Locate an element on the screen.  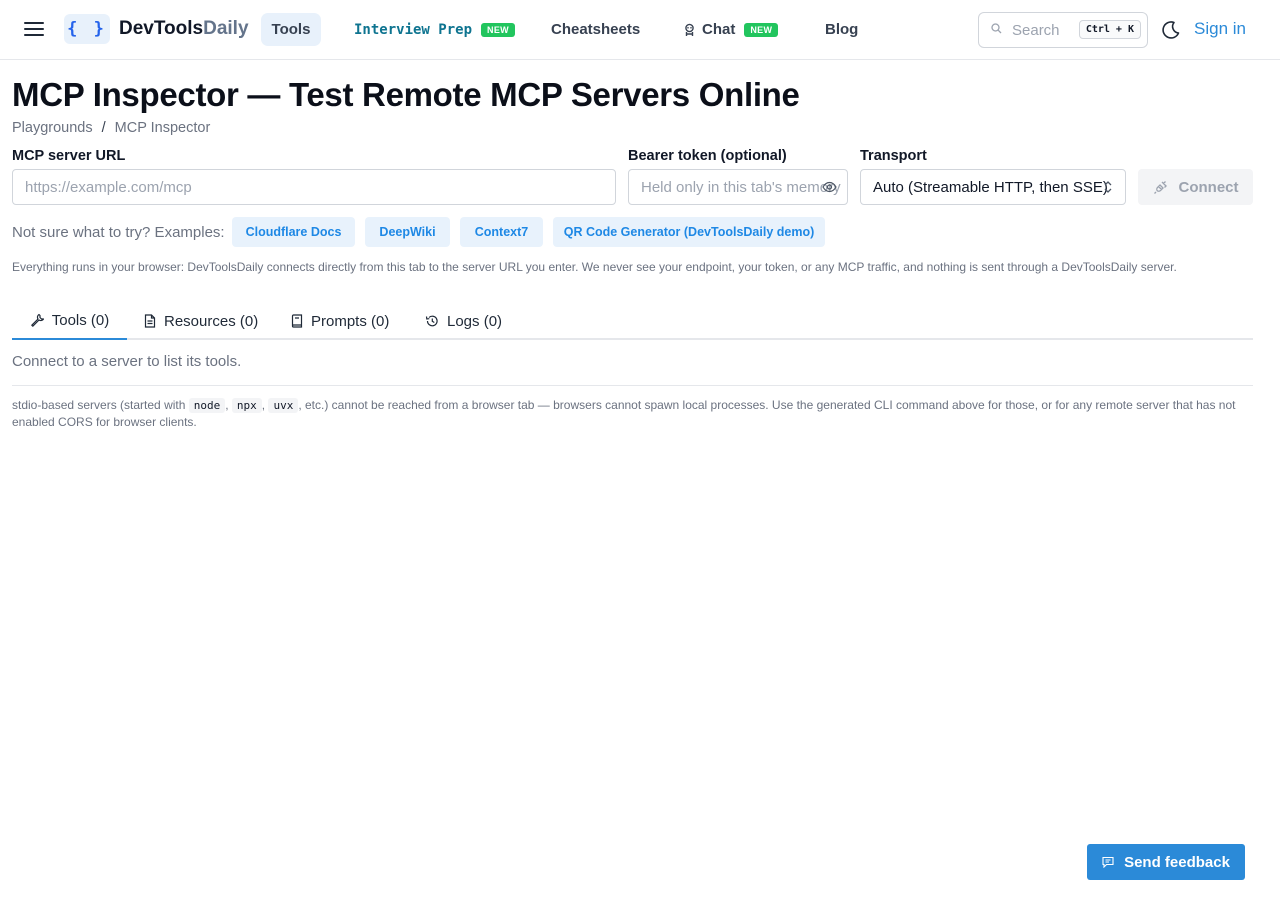
chevron-updown-icon is located at coordinates (1108, 189).